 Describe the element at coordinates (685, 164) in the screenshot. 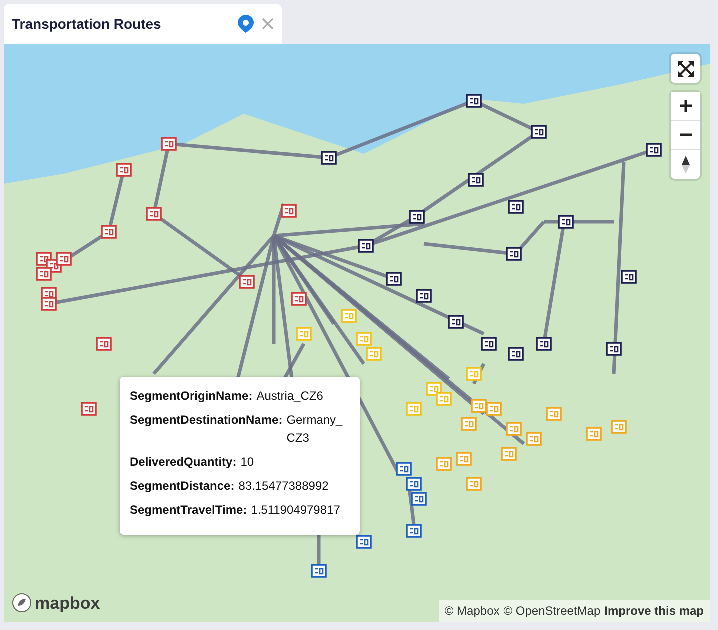

I see `compass-icon` at that location.